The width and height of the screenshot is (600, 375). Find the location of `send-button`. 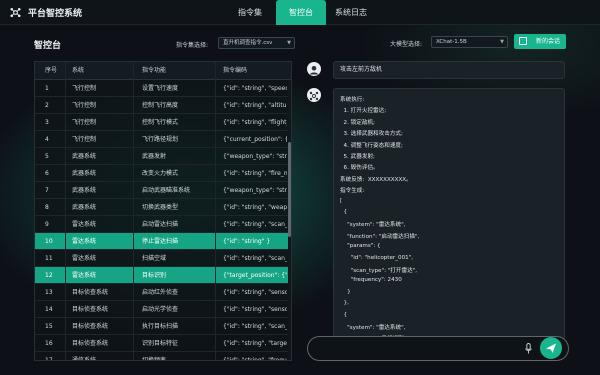

send-button is located at coordinates (551, 348).